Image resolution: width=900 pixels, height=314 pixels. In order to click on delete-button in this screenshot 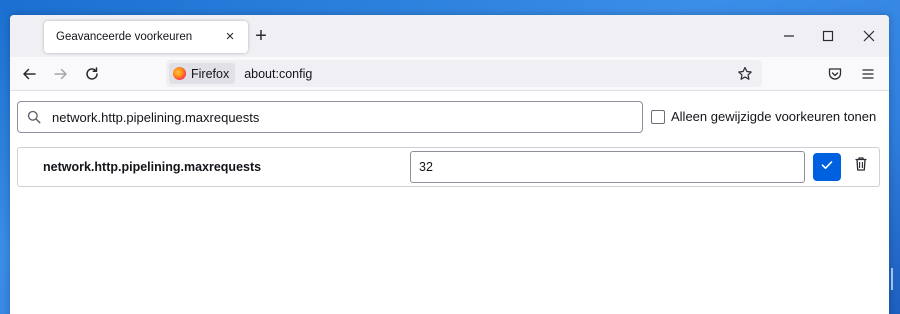, I will do `click(861, 166)`.